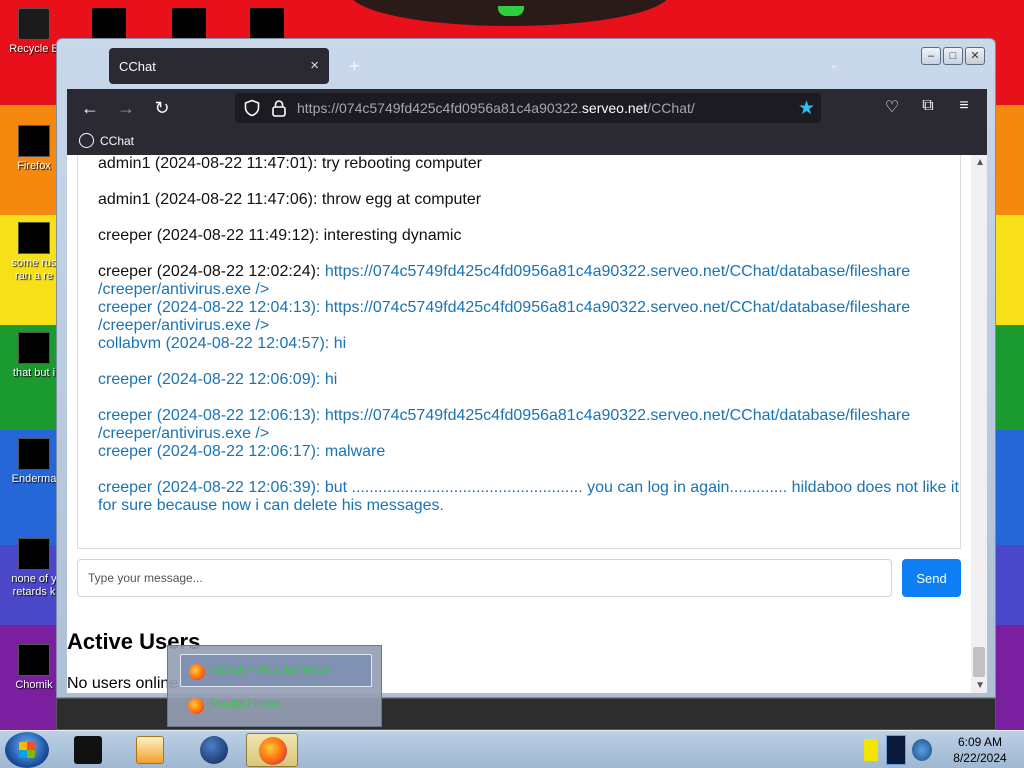 Image resolution: width=1024 pixels, height=768 pixels. What do you see at coordinates (34, 49) in the screenshot?
I see `desktop-icon-label: Recycle B` at bounding box center [34, 49].